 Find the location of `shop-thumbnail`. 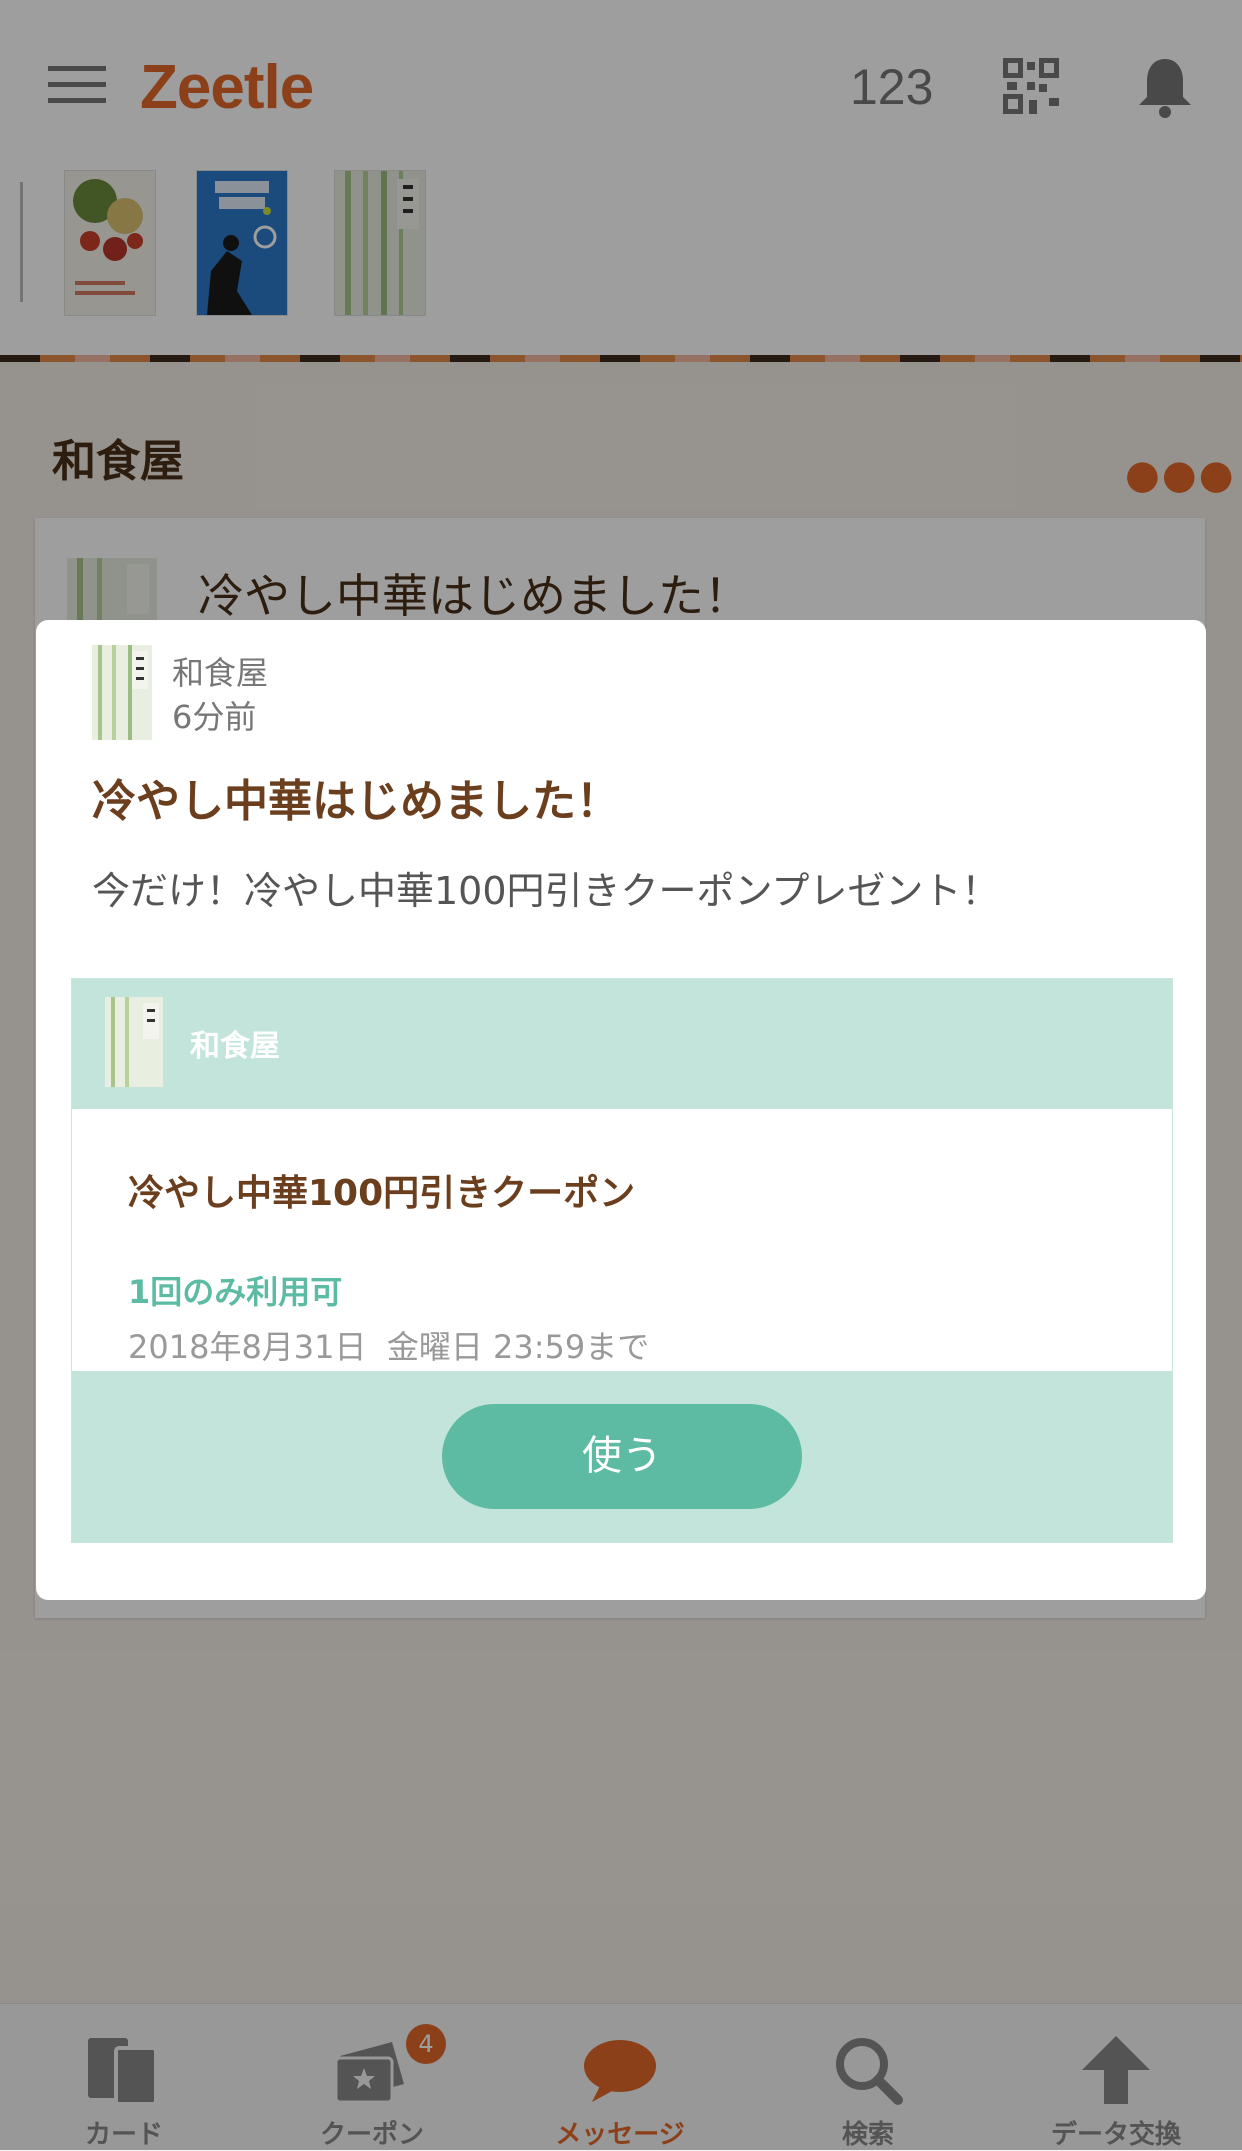

shop-thumbnail is located at coordinates (122, 692).